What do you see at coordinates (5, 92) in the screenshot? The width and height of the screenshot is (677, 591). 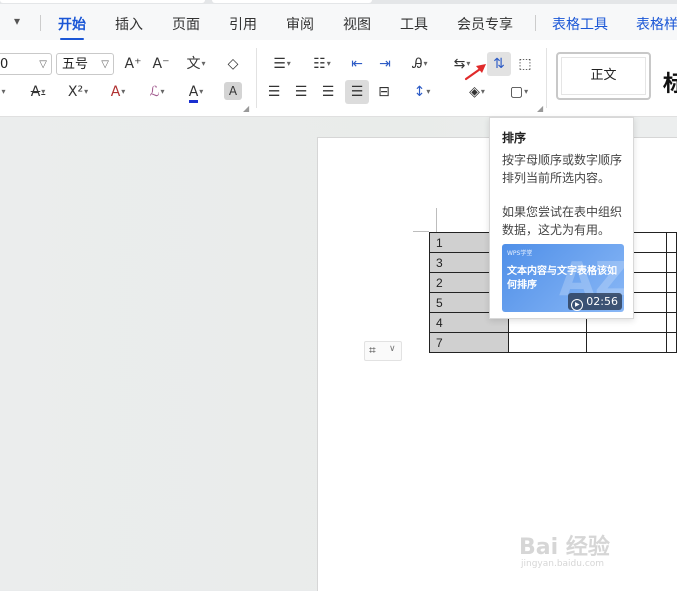 I see `underline-dropdown-icon: ▾` at bounding box center [5, 92].